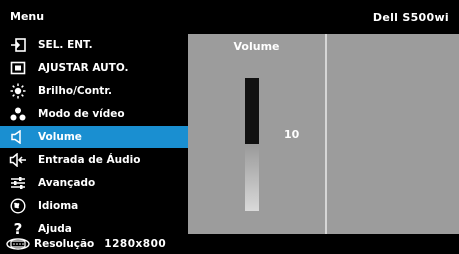  I want to click on resolution-value: 1280x800, so click(135, 244).